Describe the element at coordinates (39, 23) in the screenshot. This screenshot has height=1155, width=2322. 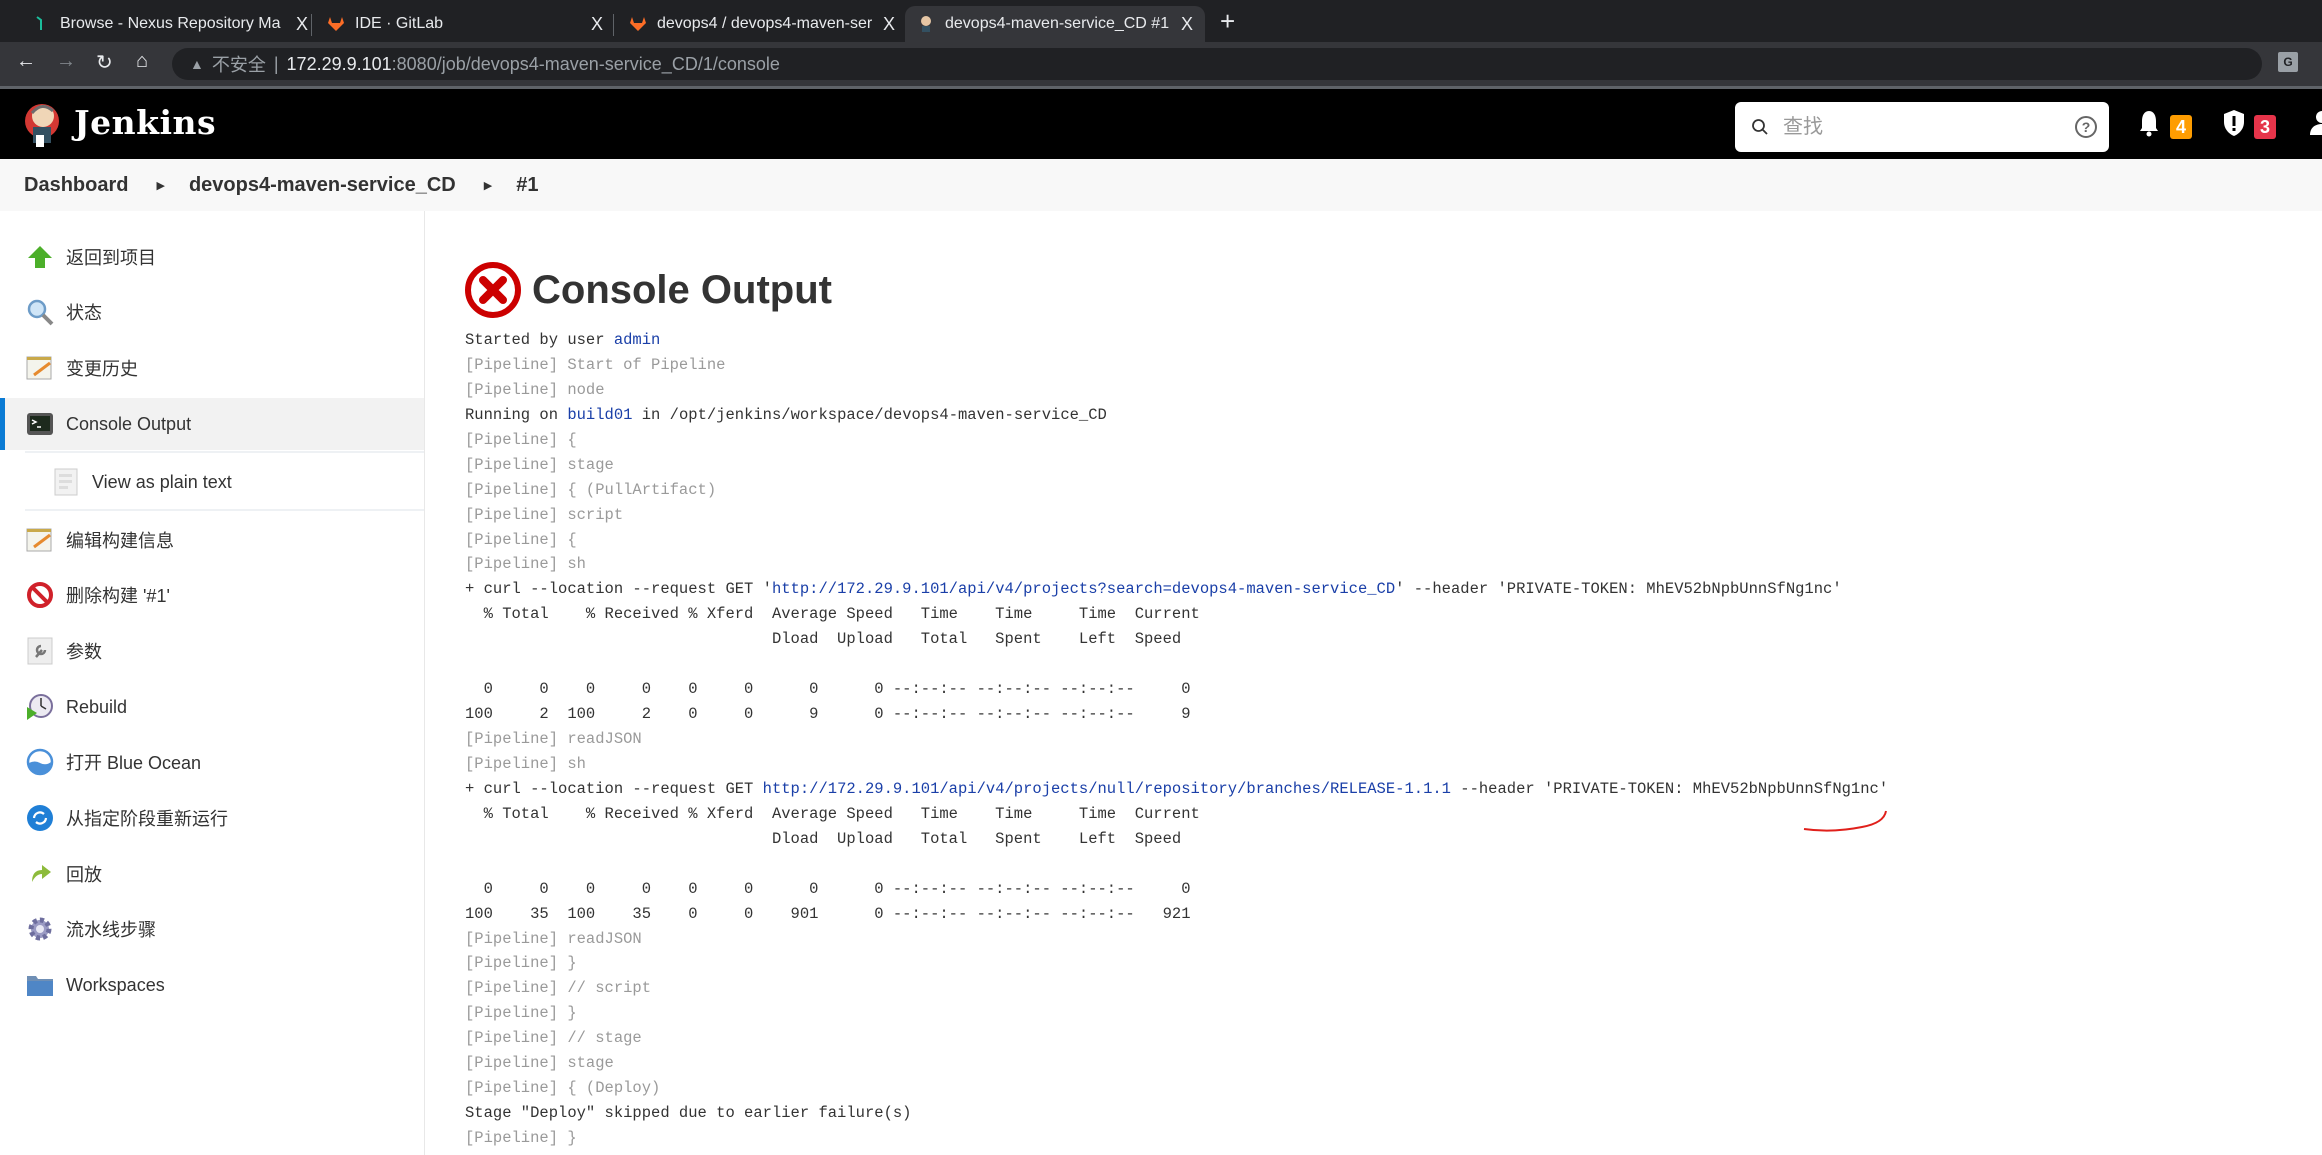
I see `nexus-icon` at that location.